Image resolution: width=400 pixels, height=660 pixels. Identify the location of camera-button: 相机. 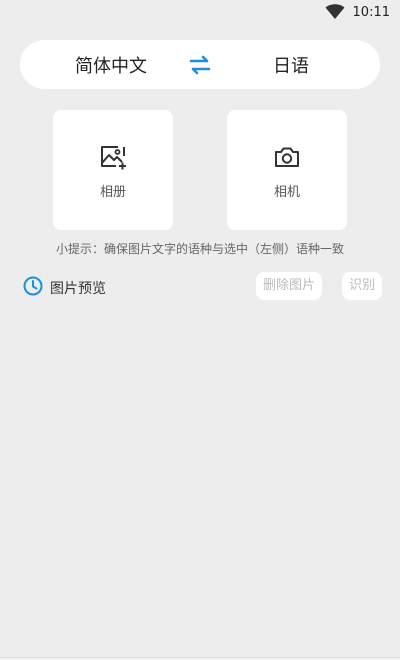
(287, 170).